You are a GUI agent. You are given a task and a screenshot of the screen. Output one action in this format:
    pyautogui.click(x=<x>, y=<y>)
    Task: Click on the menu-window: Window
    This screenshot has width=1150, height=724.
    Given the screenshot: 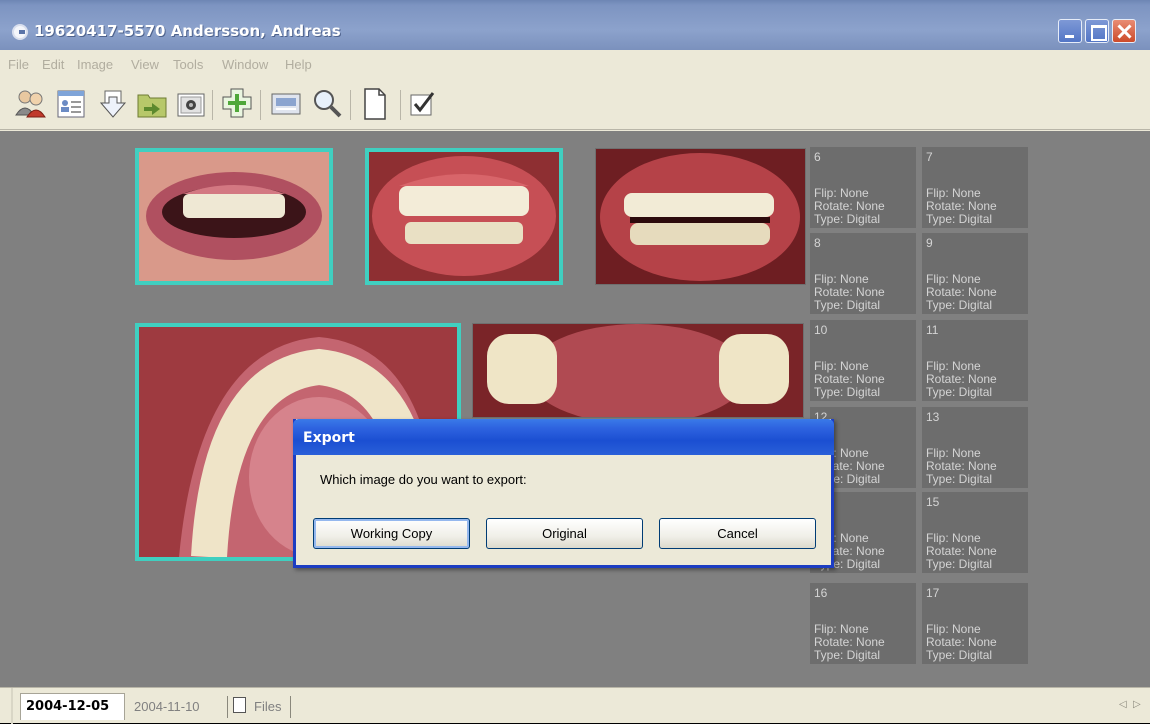 What is the action you would take?
    pyautogui.click(x=245, y=64)
    